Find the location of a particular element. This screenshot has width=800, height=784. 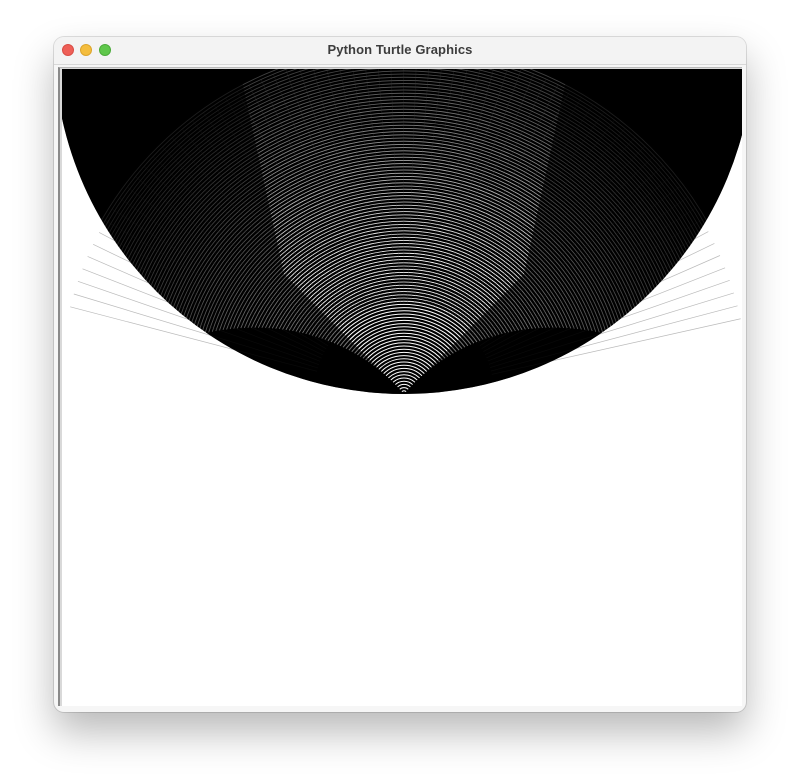

window-titlebar: Python Turtle Graphics is located at coordinates (400, 51).